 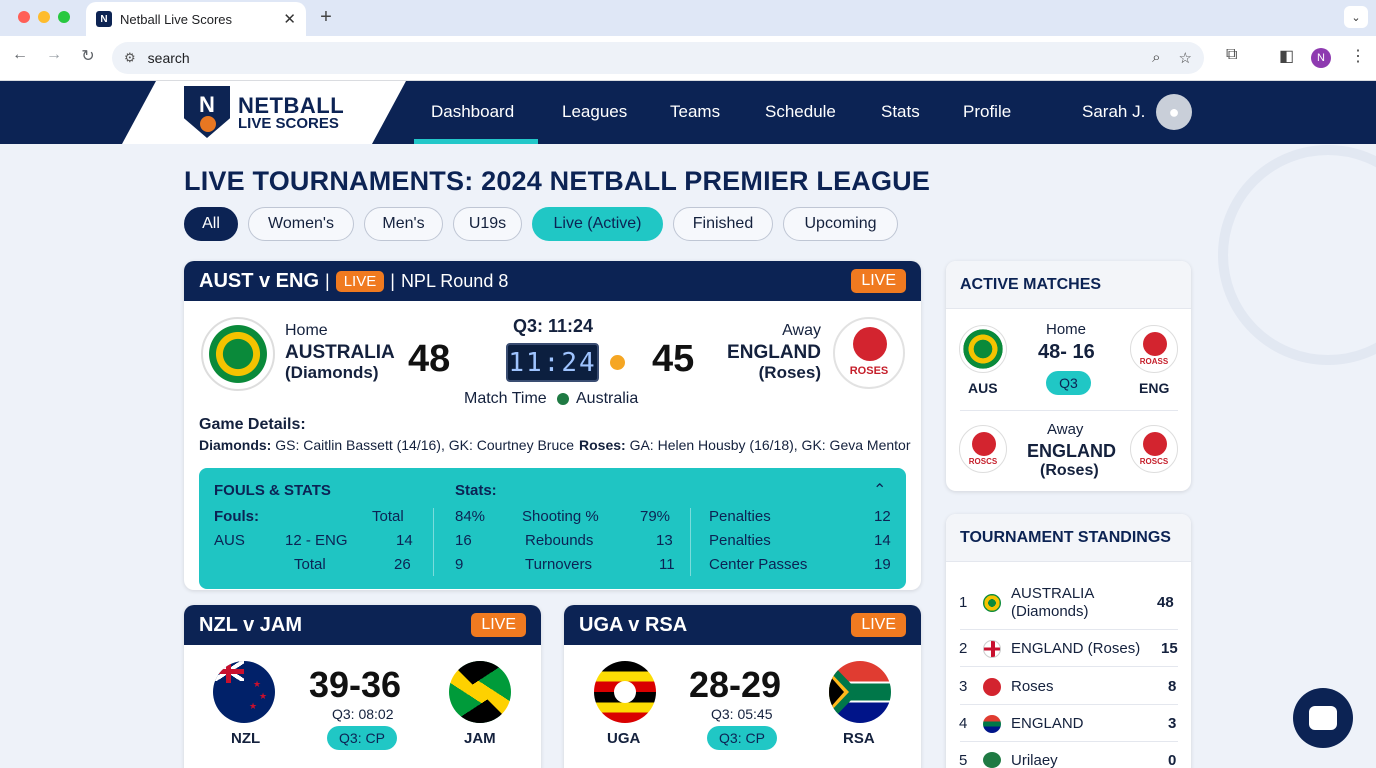 What do you see at coordinates (558, 564) in the screenshot?
I see `stat-name: Turnovers` at bounding box center [558, 564].